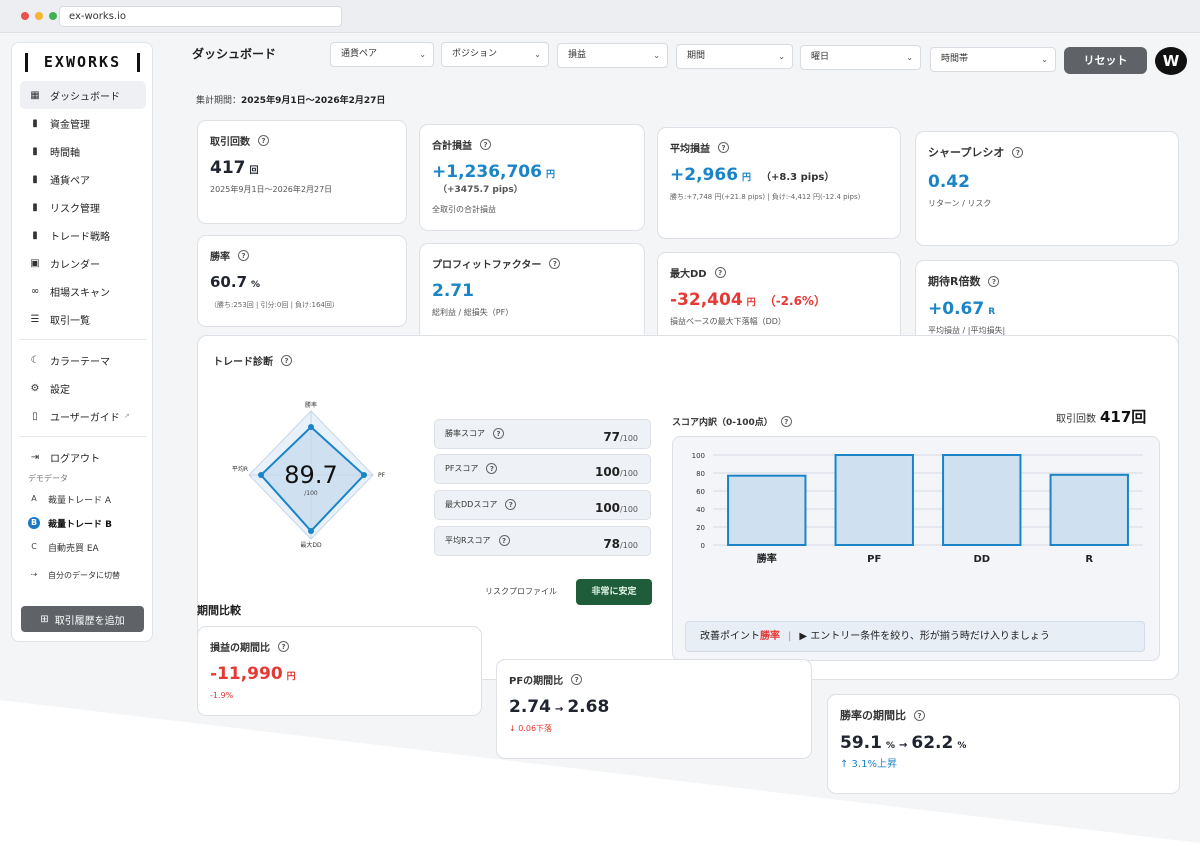 The image size is (1200, 843). What do you see at coordinates (1089, 559) in the screenshot?
I see `x-tick-label: R` at bounding box center [1089, 559].